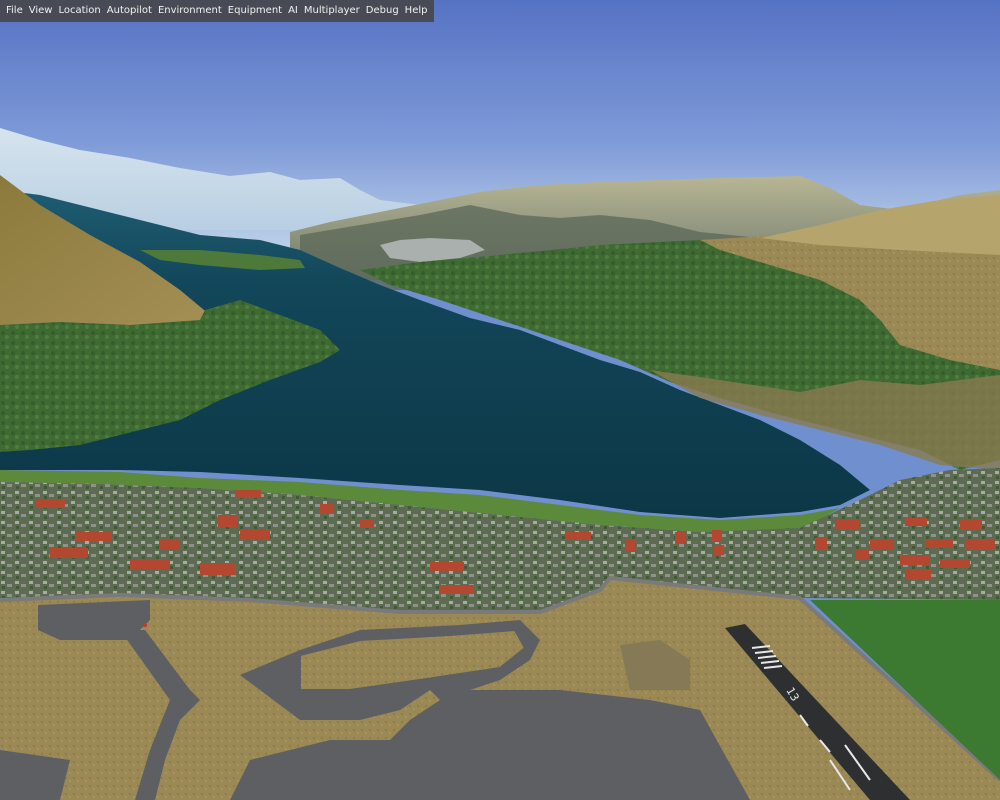 The width and height of the screenshot is (1000, 800). Describe the element at coordinates (332, 11) in the screenshot. I see `menu-multiplayer: Multiplayer` at that location.